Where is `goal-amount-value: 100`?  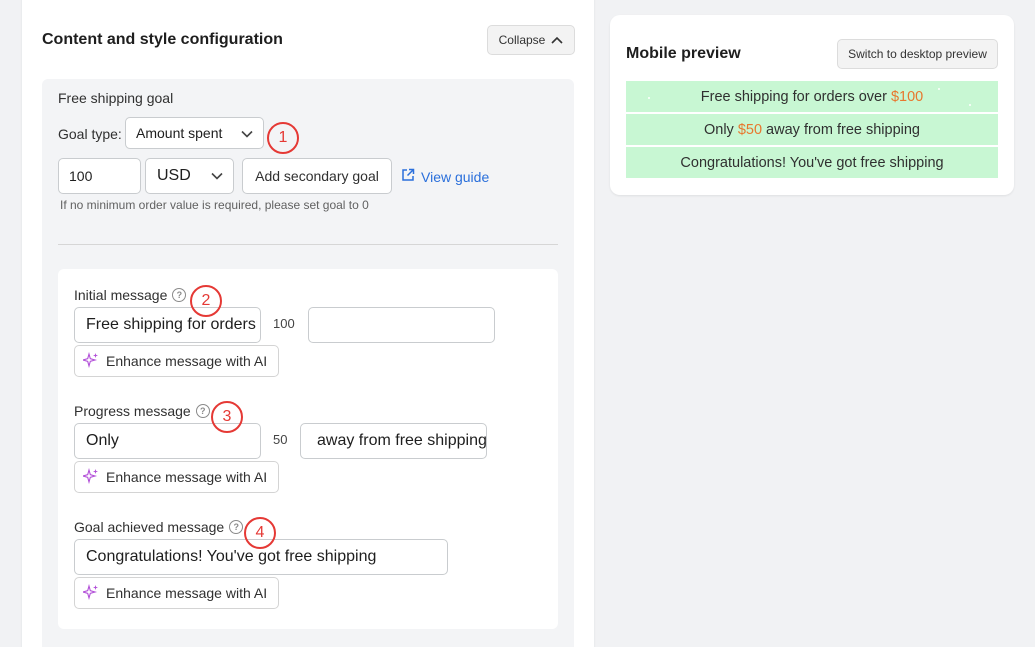 goal-amount-value: 100 is located at coordinates (81, 176).